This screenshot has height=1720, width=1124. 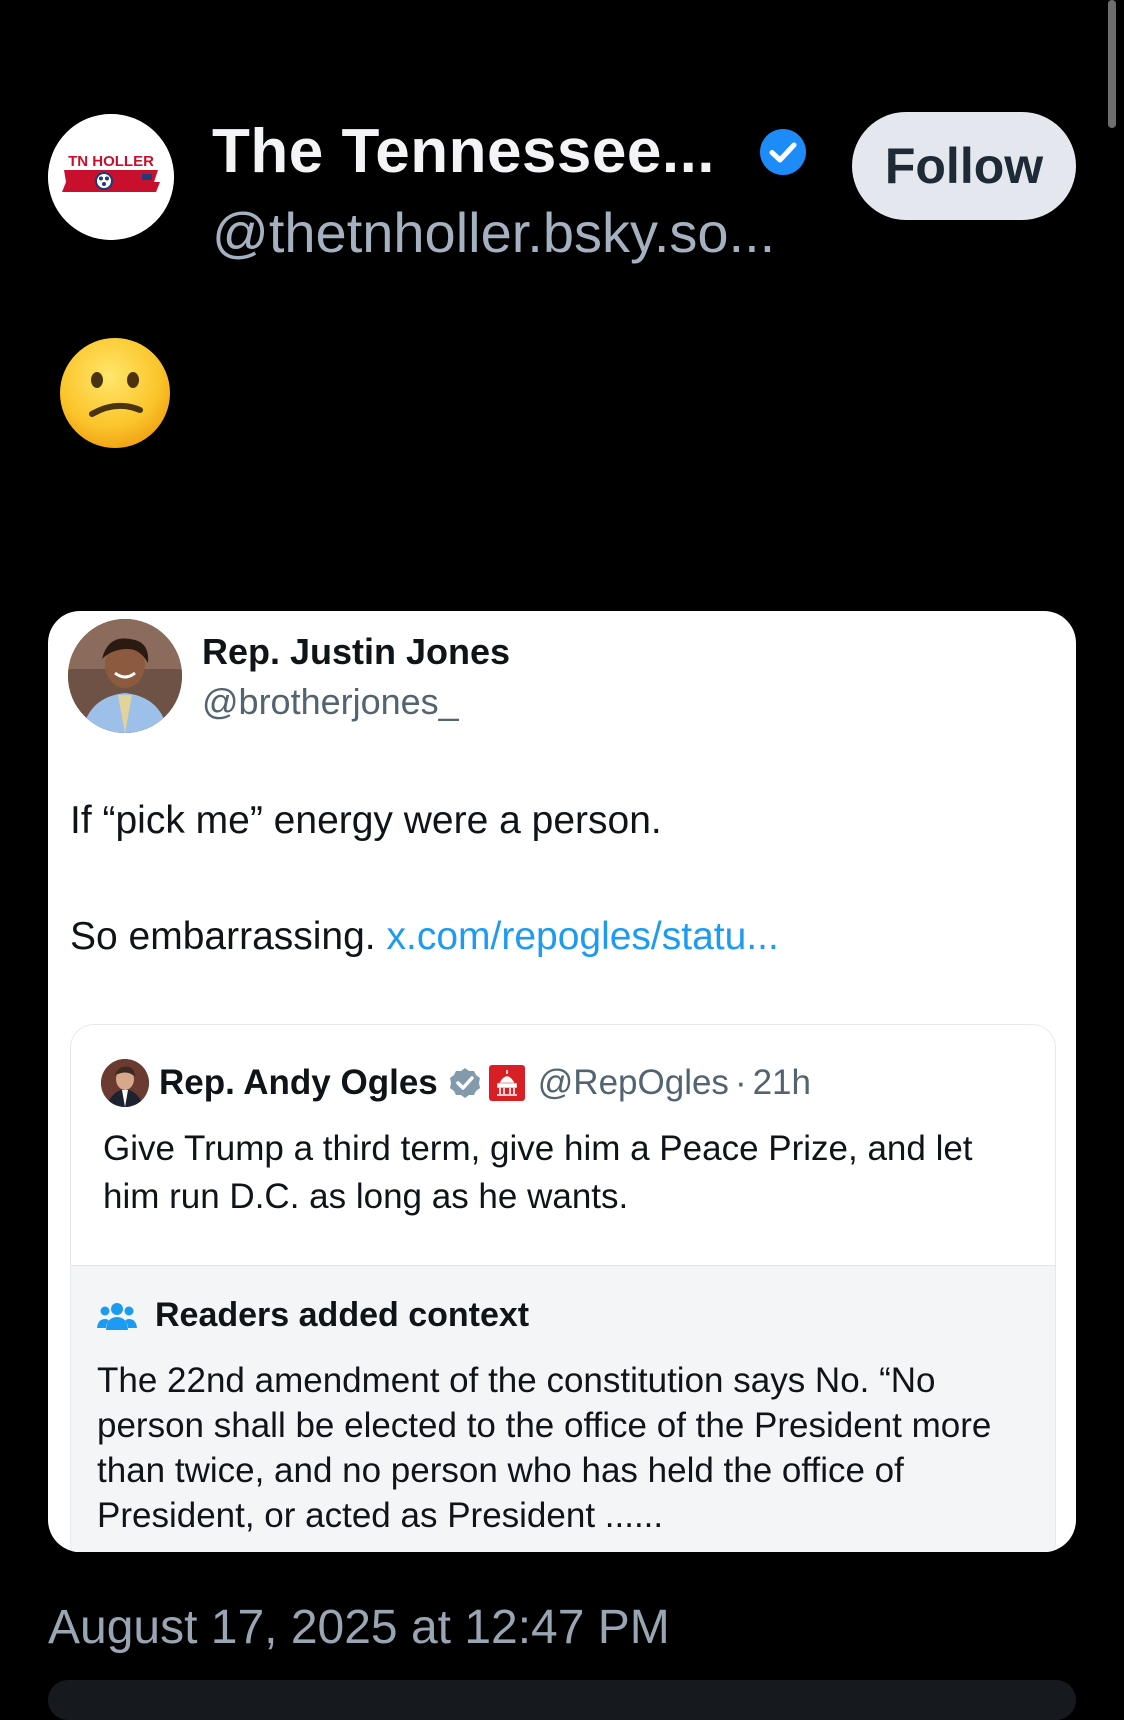 I want to click on context-header: Readers added context, so click(x=313, y=1315).